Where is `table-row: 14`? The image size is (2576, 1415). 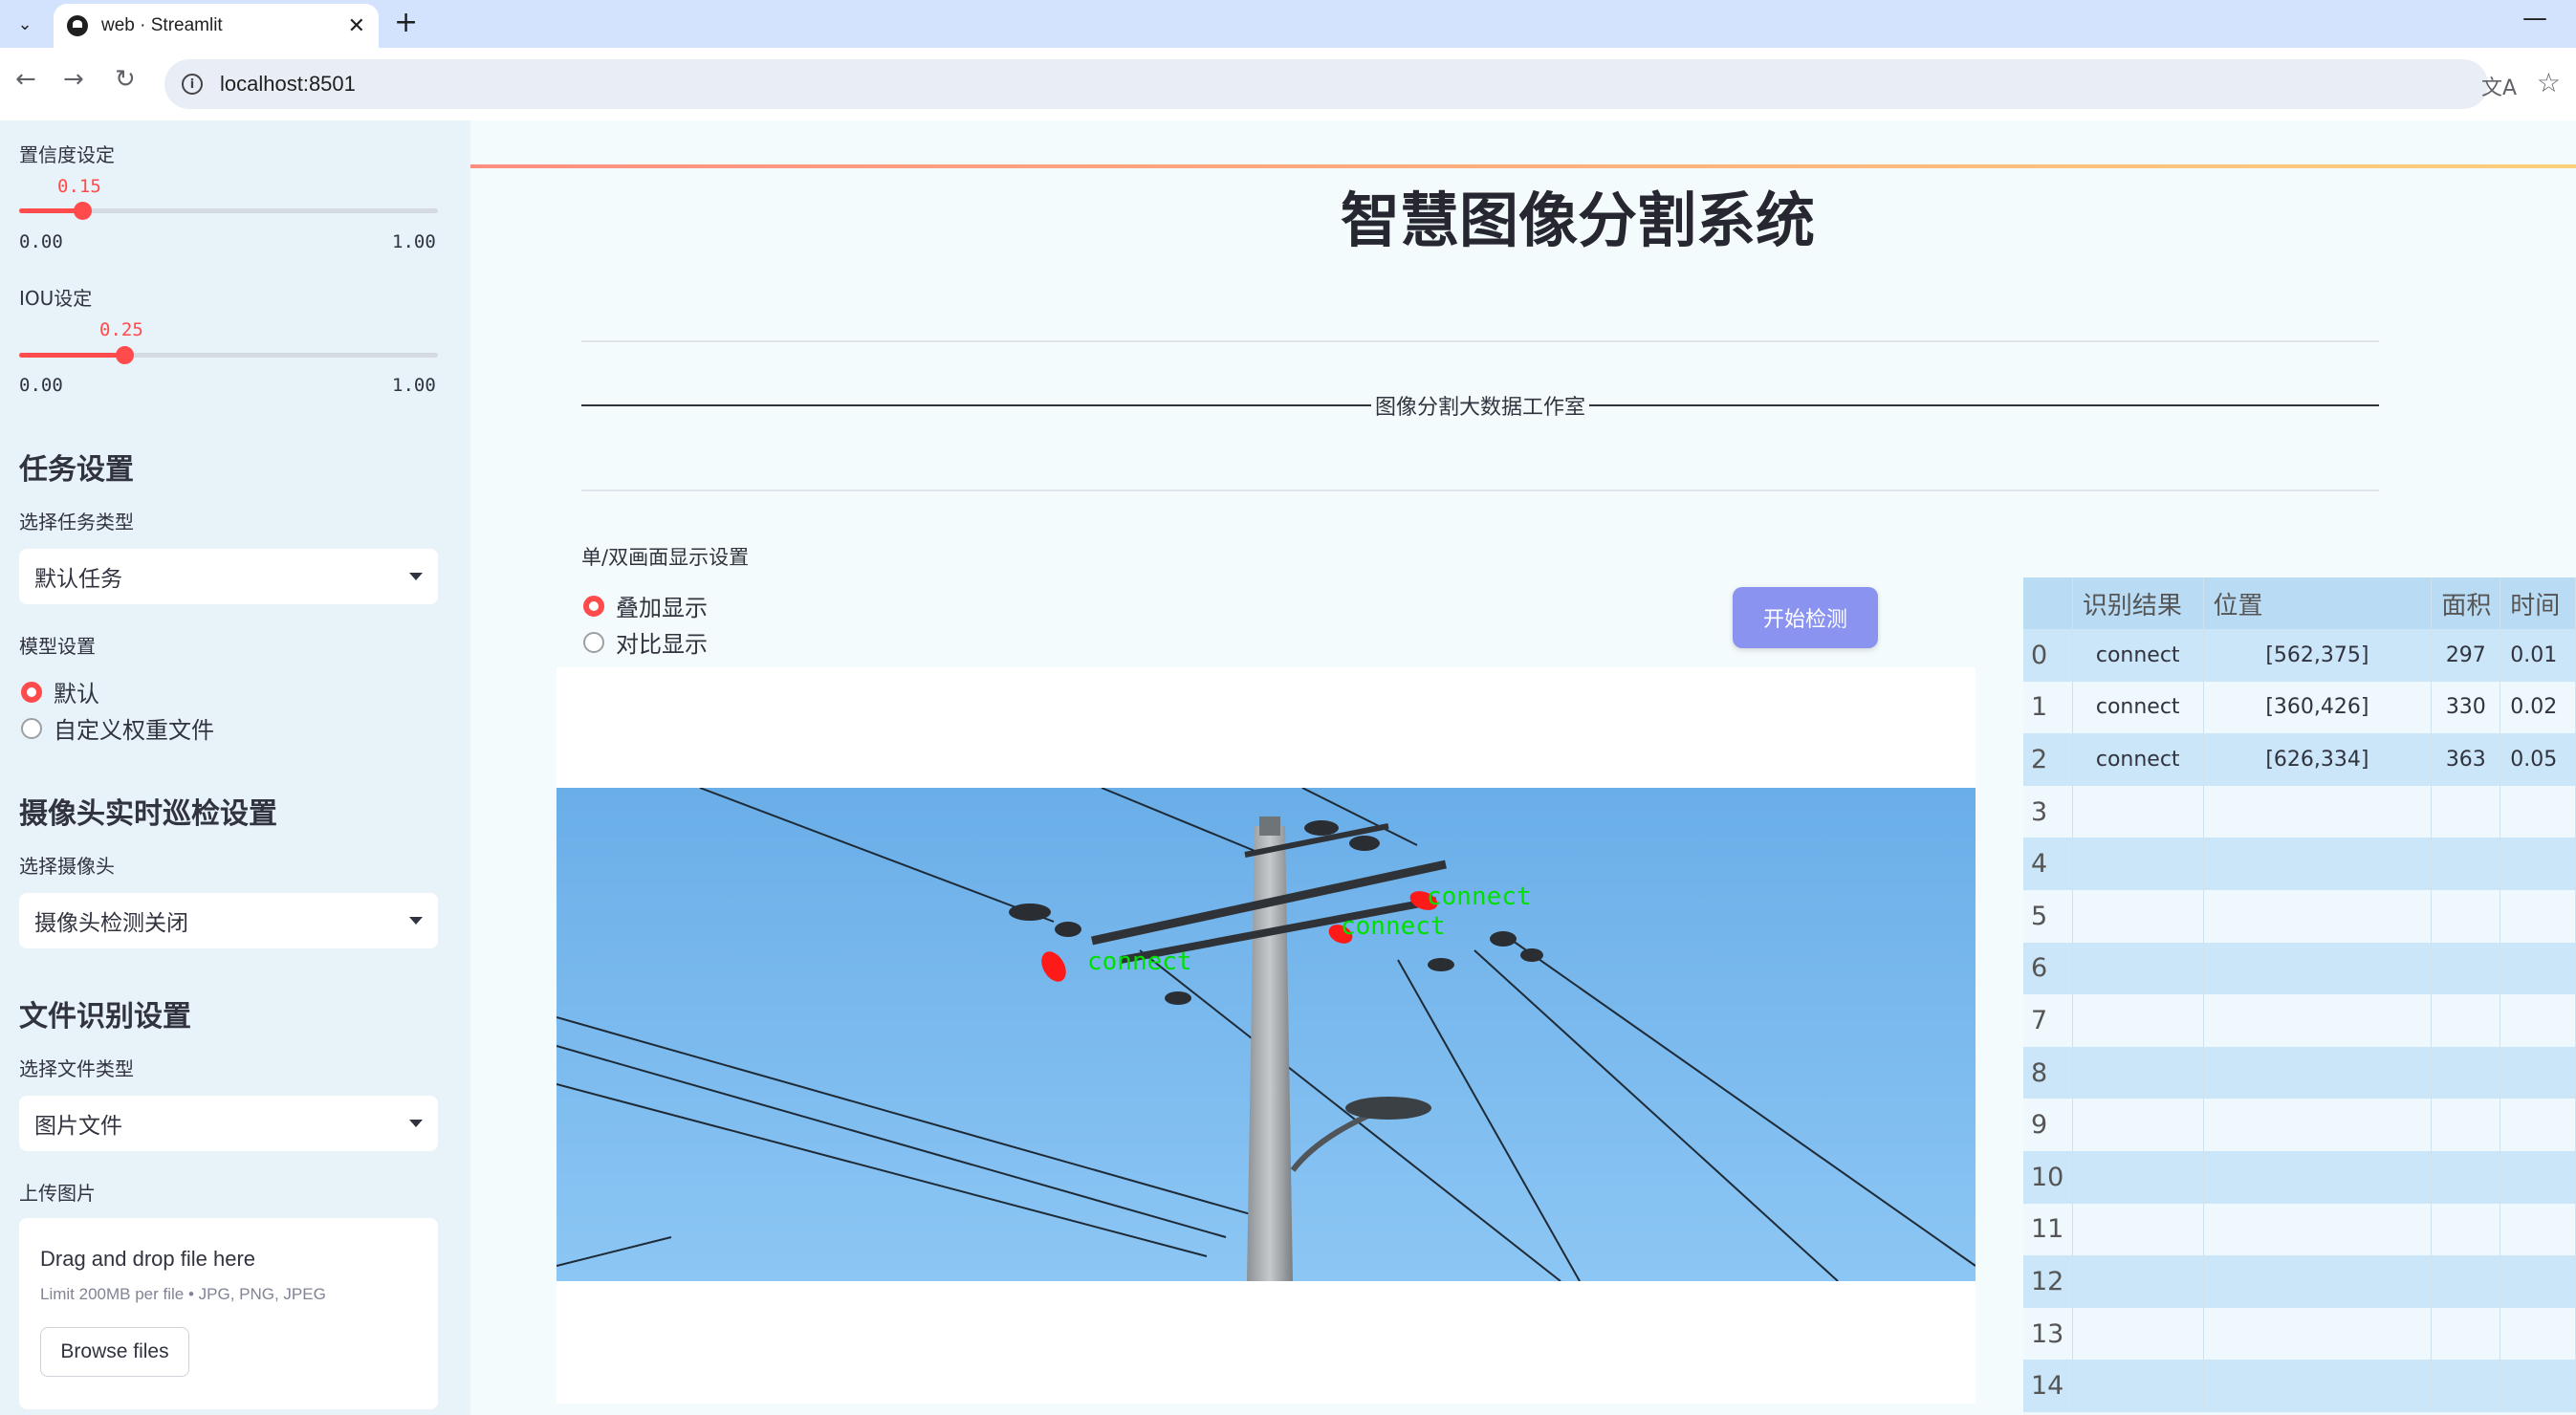 table-row: 14 is located at coordinates (2299, 1386).